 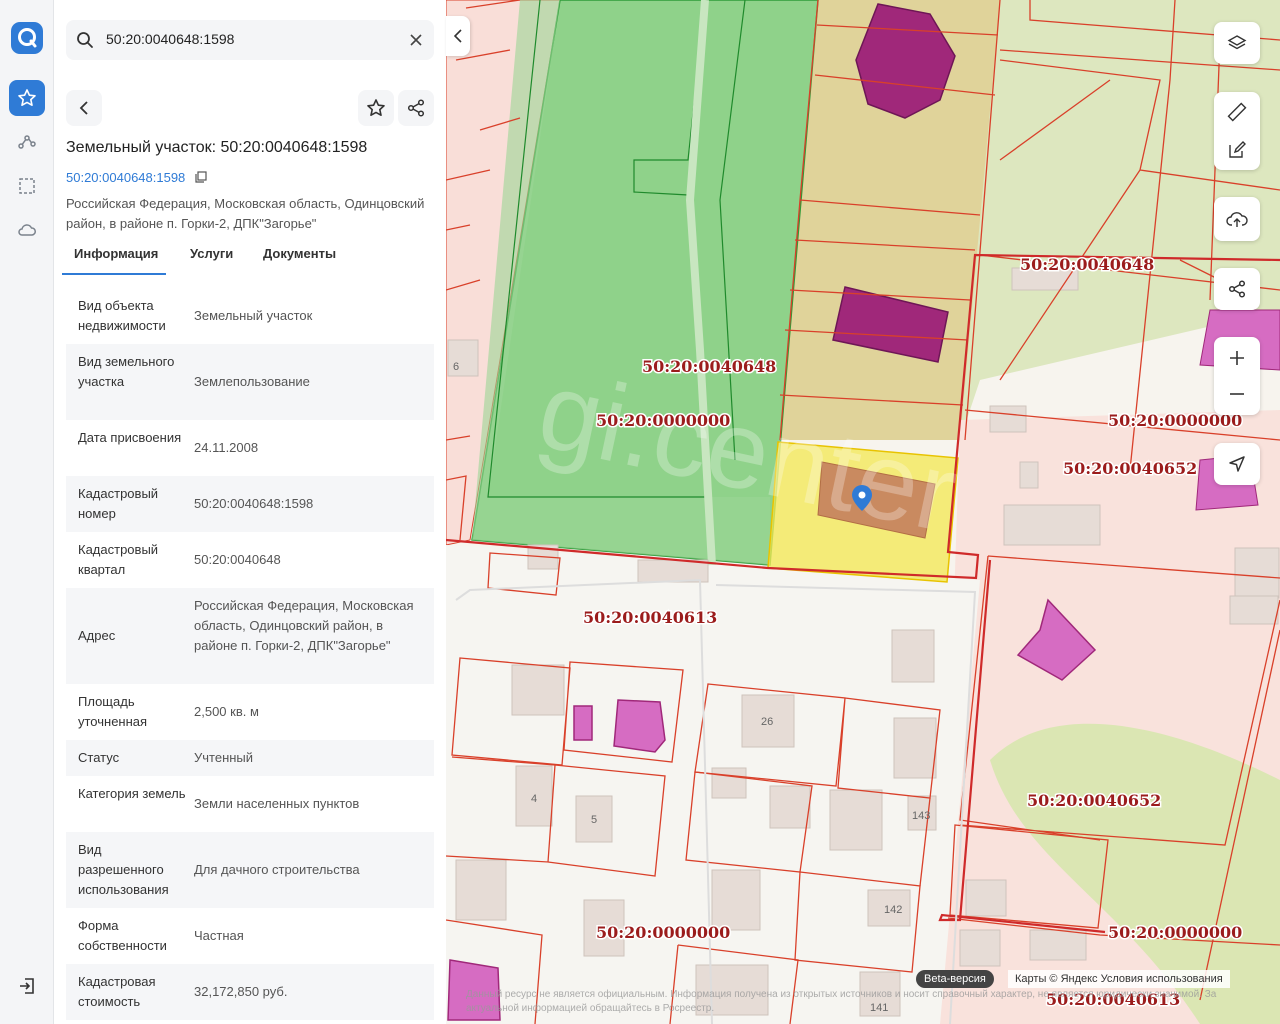 I want to click on row-value: 32,172,850 руб., so click(x=241, y=991).